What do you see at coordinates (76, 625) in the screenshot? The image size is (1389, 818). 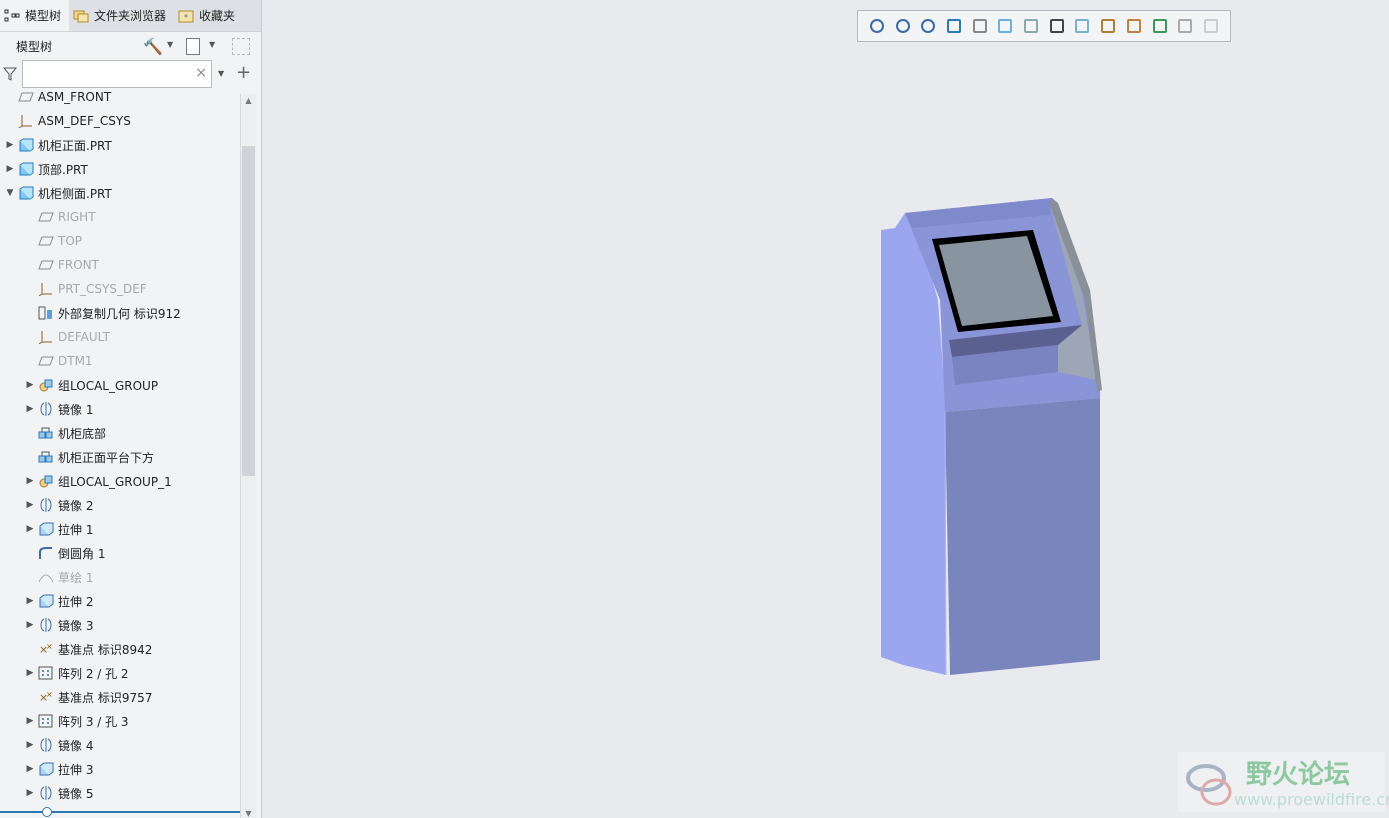 I see `tree-item-label: 镜像 3` at bounding box center [76, 625].